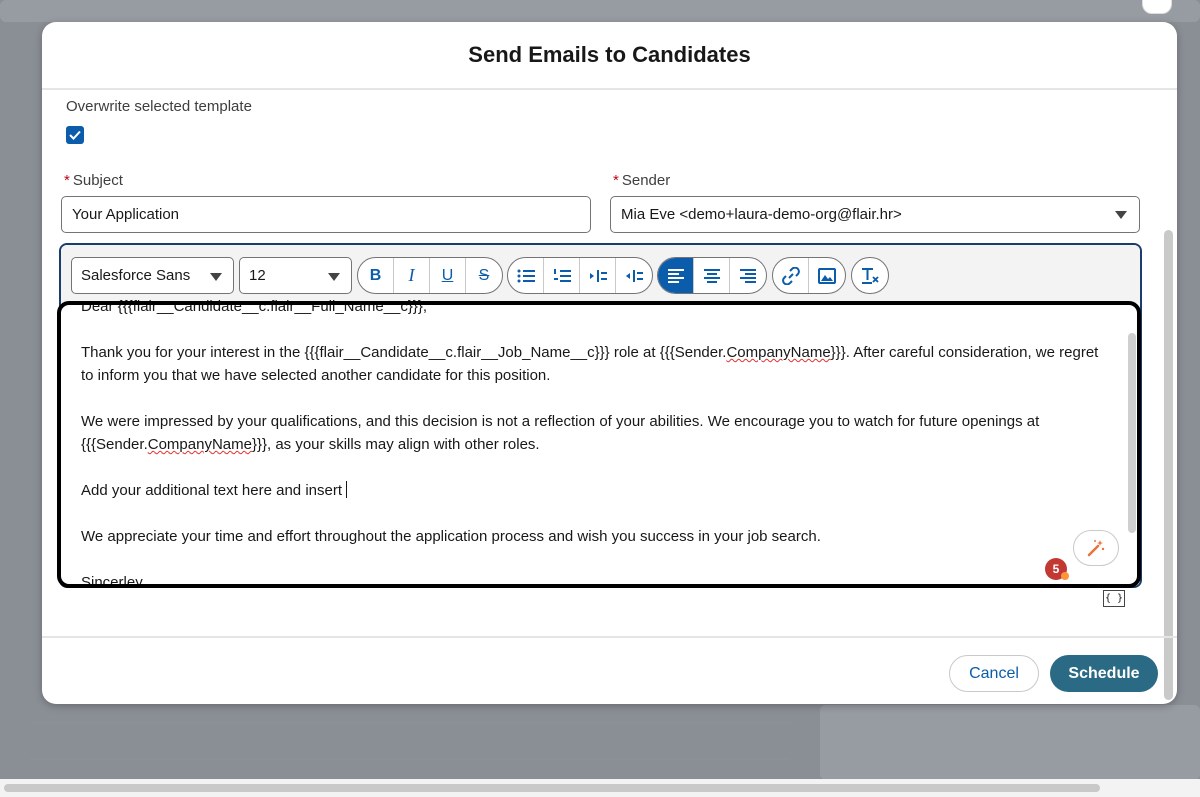 Image resolution: width=1200 pixels, height=797 pixels. Describe the element at coordinates (761, 214) in the screenshot. I see `sender-select-value: Mia Eve <demo+laura-demo-org@flair.hr>` at that location.